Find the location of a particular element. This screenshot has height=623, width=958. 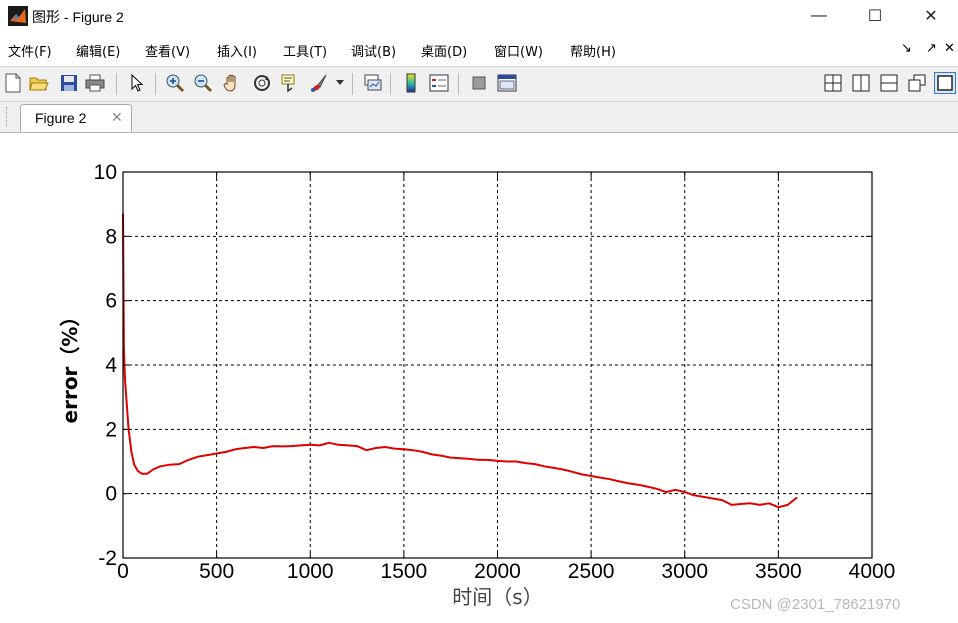

menu-tools: 工具(T) is located at coordinates (305, 50).